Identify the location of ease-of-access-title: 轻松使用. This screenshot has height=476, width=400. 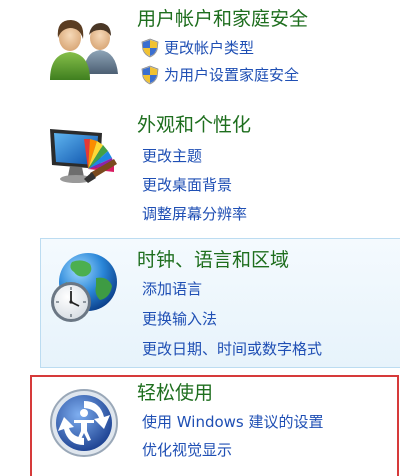
(175, 393).